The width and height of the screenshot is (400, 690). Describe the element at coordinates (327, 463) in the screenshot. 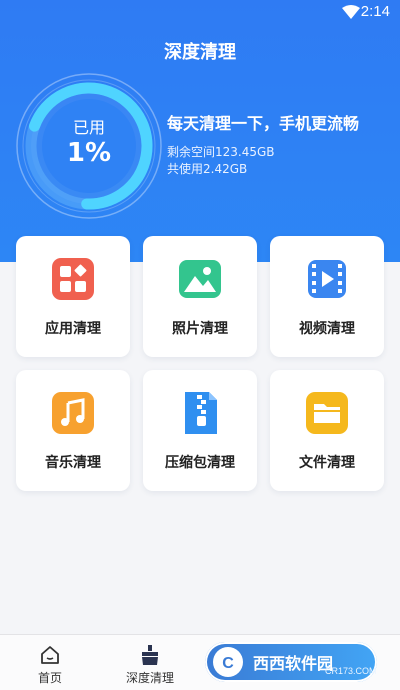

I see `tool-label: 文件清理` at that location.